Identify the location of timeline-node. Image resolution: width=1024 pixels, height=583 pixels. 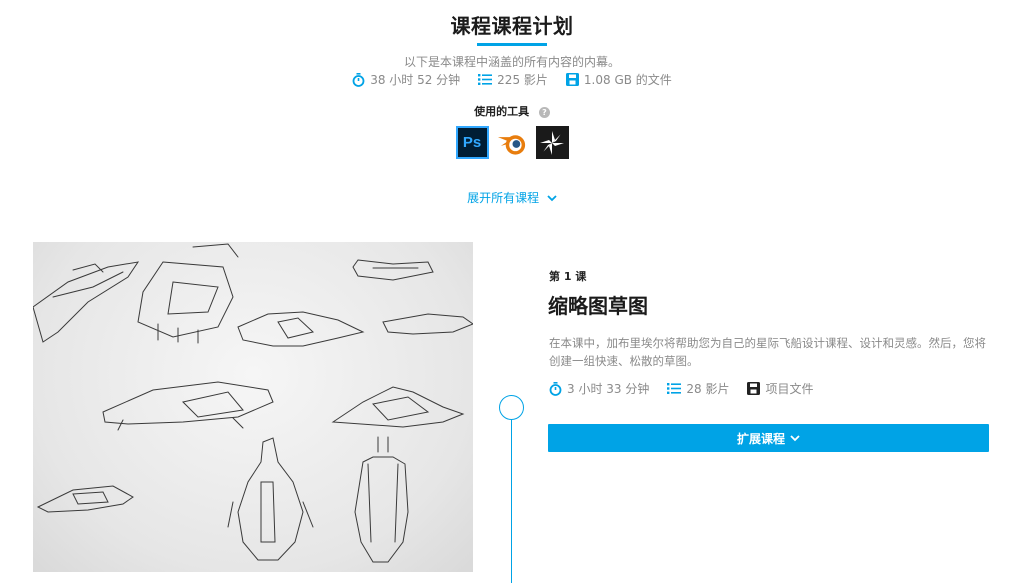
(511, 407).